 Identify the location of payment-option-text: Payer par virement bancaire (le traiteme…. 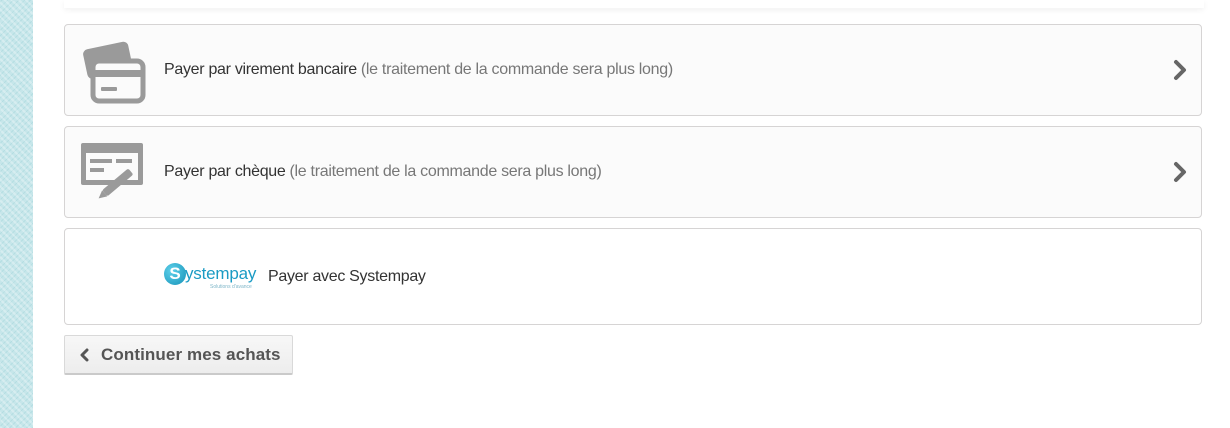
(418, 70).